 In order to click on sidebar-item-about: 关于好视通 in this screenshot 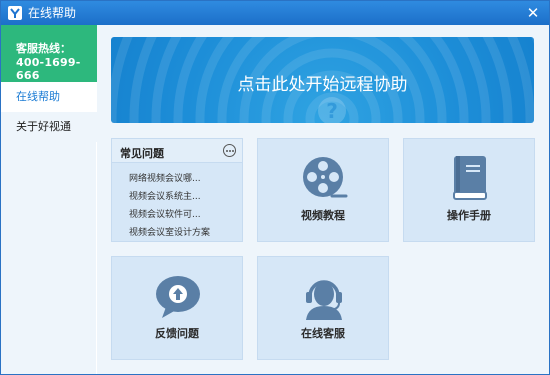, I will do `click(49, 127)`.